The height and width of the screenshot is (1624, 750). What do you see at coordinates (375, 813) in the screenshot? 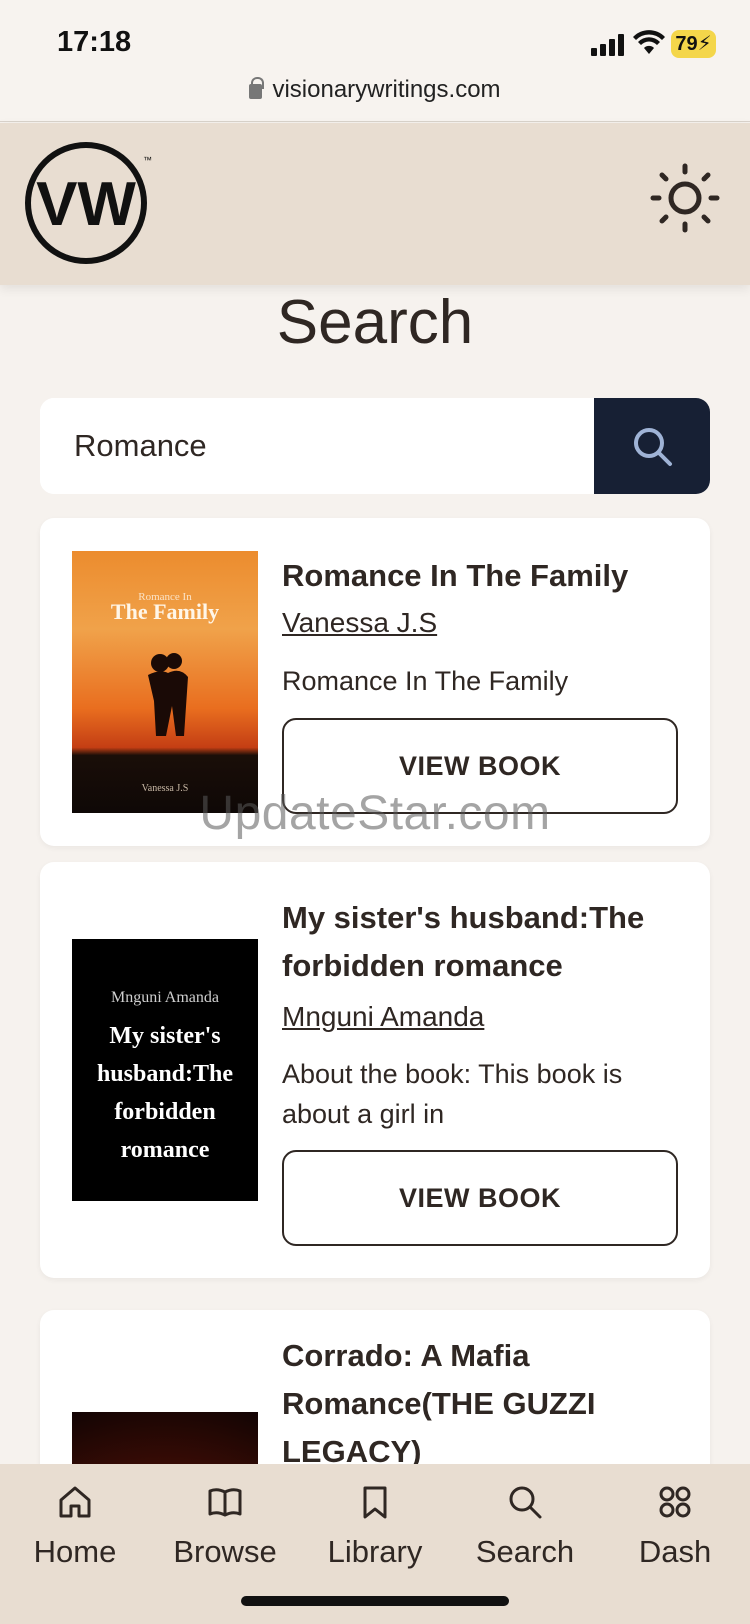
I see `watermark: UpdateStar.com` at bounding box center [375, 813].